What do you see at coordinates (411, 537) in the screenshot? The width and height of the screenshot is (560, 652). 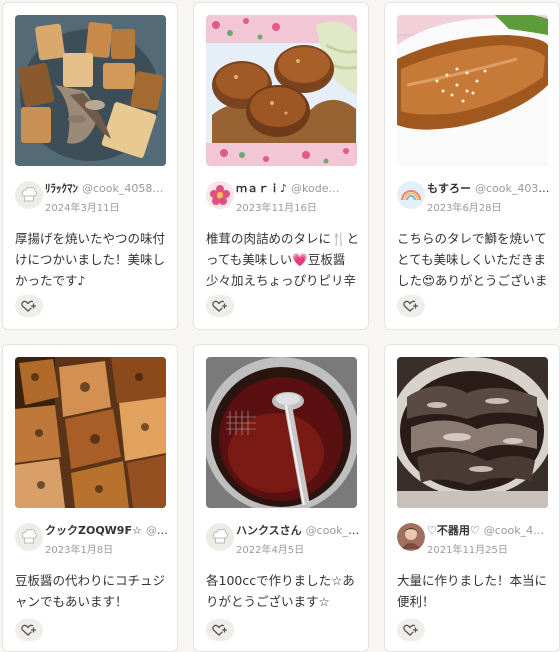 I see `photo-avatar` at bounding box center [411, 537].